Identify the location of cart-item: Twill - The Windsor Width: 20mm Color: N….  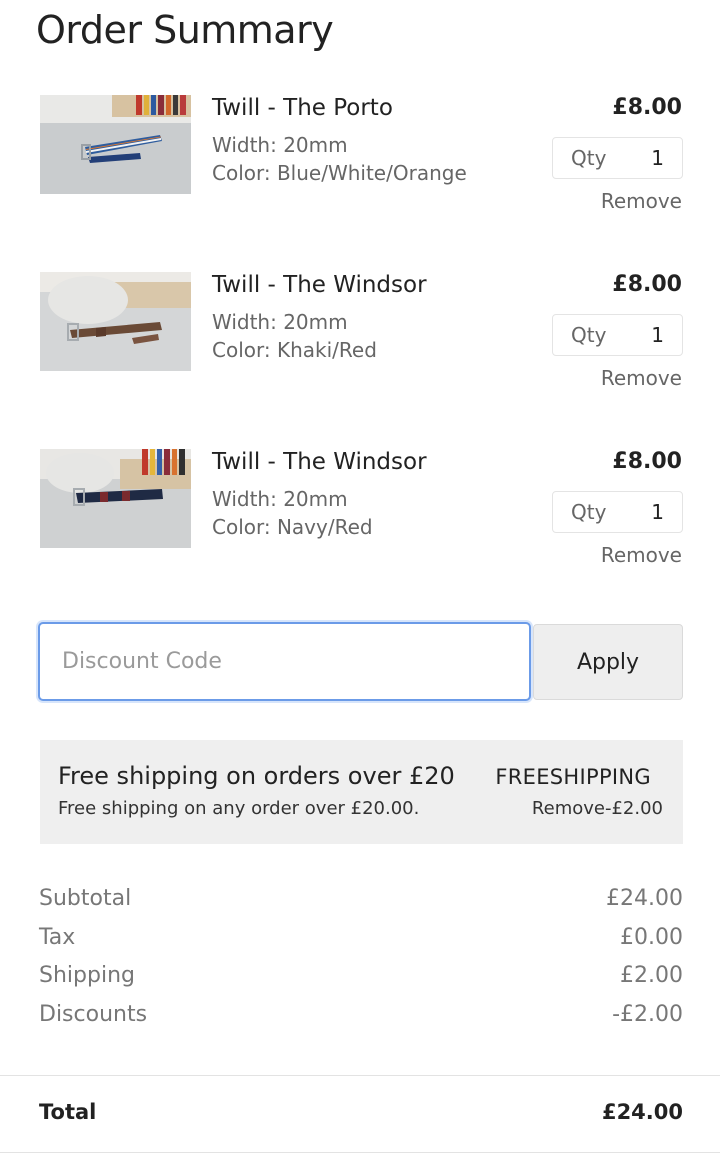
(360, 519).